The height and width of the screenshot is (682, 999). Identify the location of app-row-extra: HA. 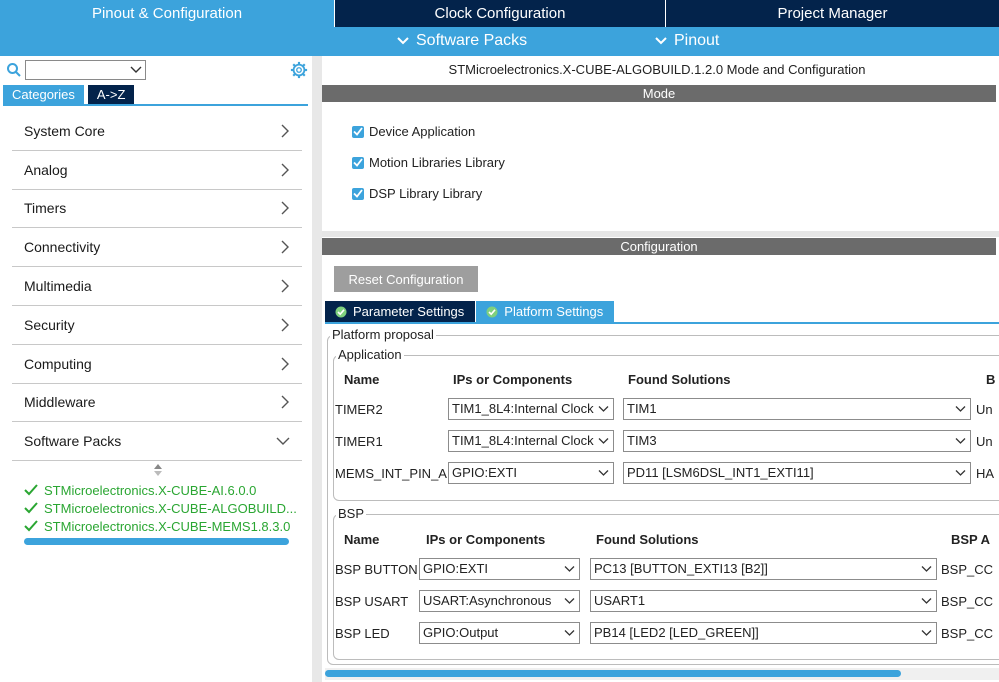
(985, 473).